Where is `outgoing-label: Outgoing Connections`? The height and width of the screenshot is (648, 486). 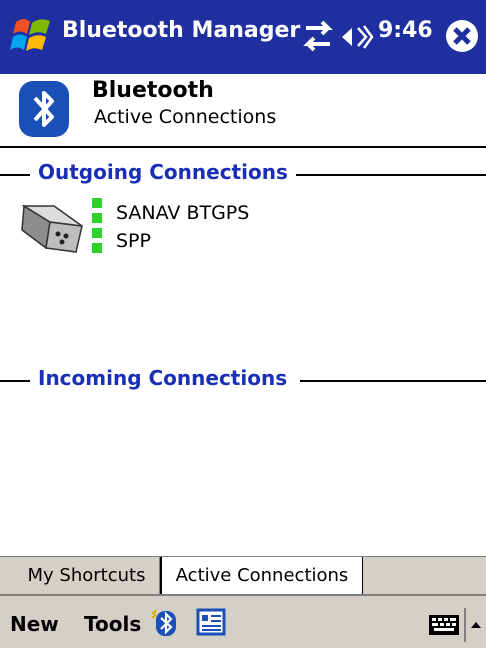 outgoing-label: Outgoing Connections is located at coordinates (163, 172).